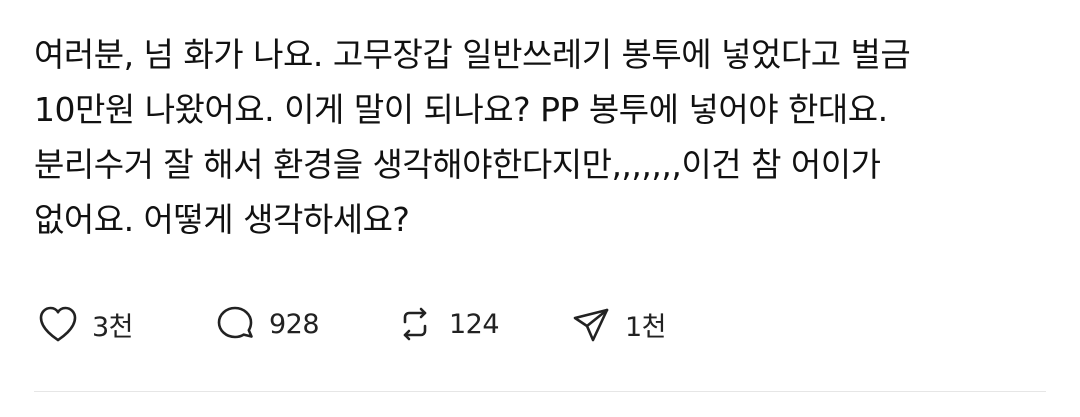  Describe the element at coordinates (222, 219) in the screenshot. I see `post-text-line: 없어요. 어떻게 생각하세요?` at that location.